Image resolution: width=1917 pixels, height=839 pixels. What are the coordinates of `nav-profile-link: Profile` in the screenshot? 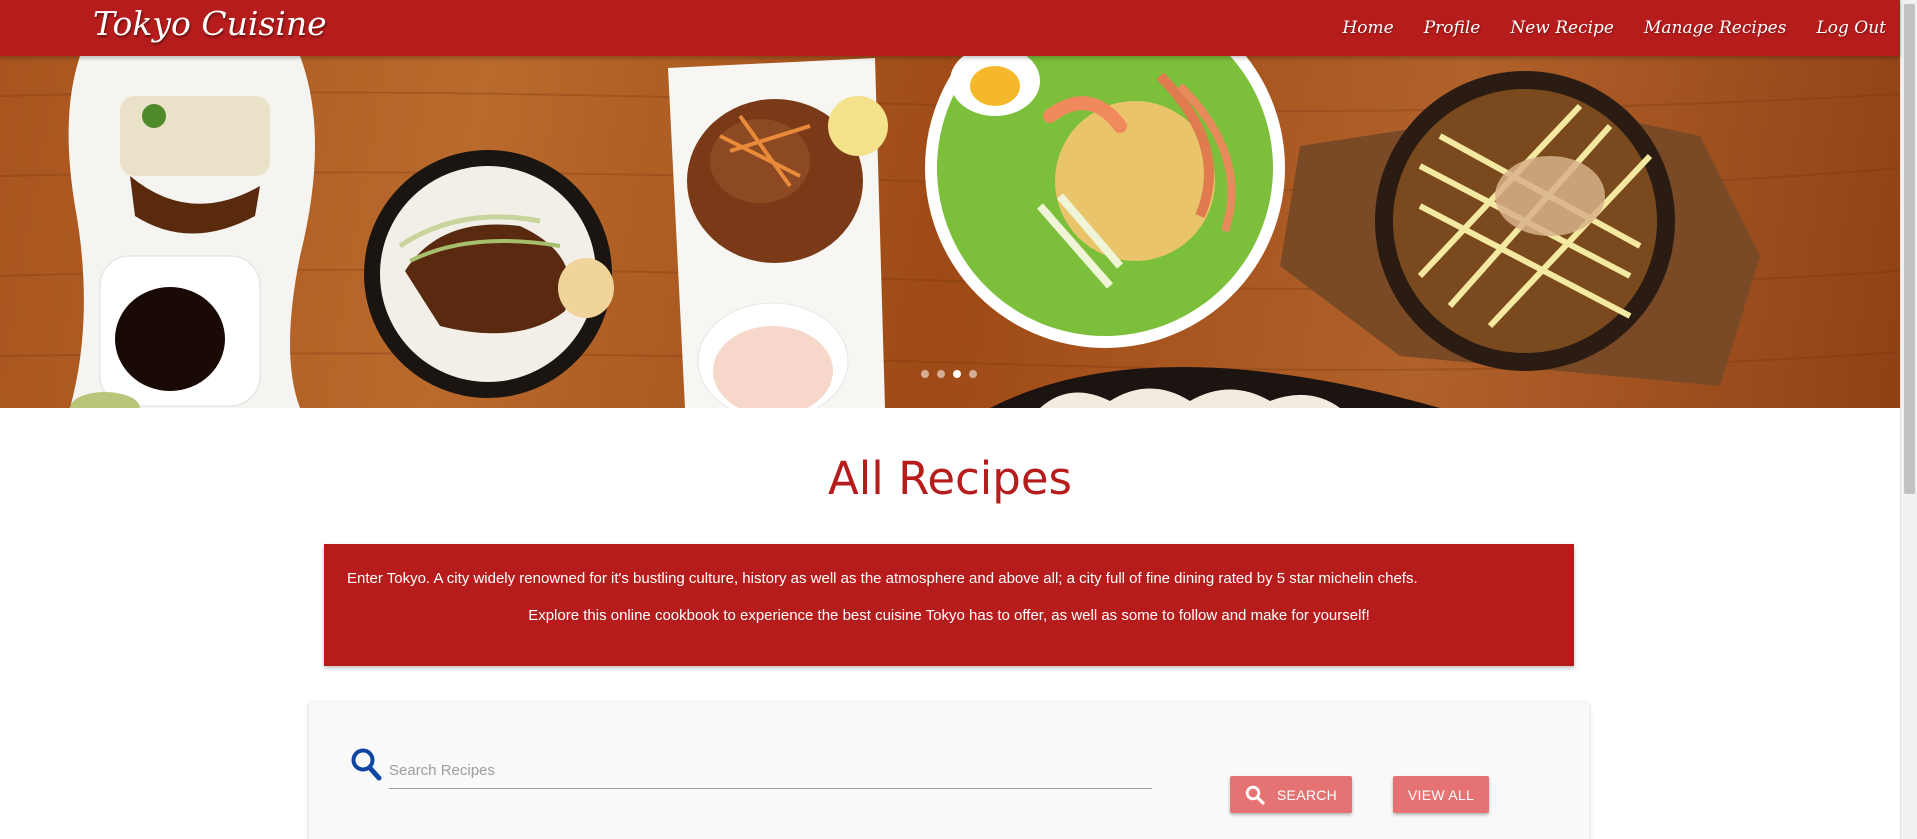 It's located at (1452, 28).